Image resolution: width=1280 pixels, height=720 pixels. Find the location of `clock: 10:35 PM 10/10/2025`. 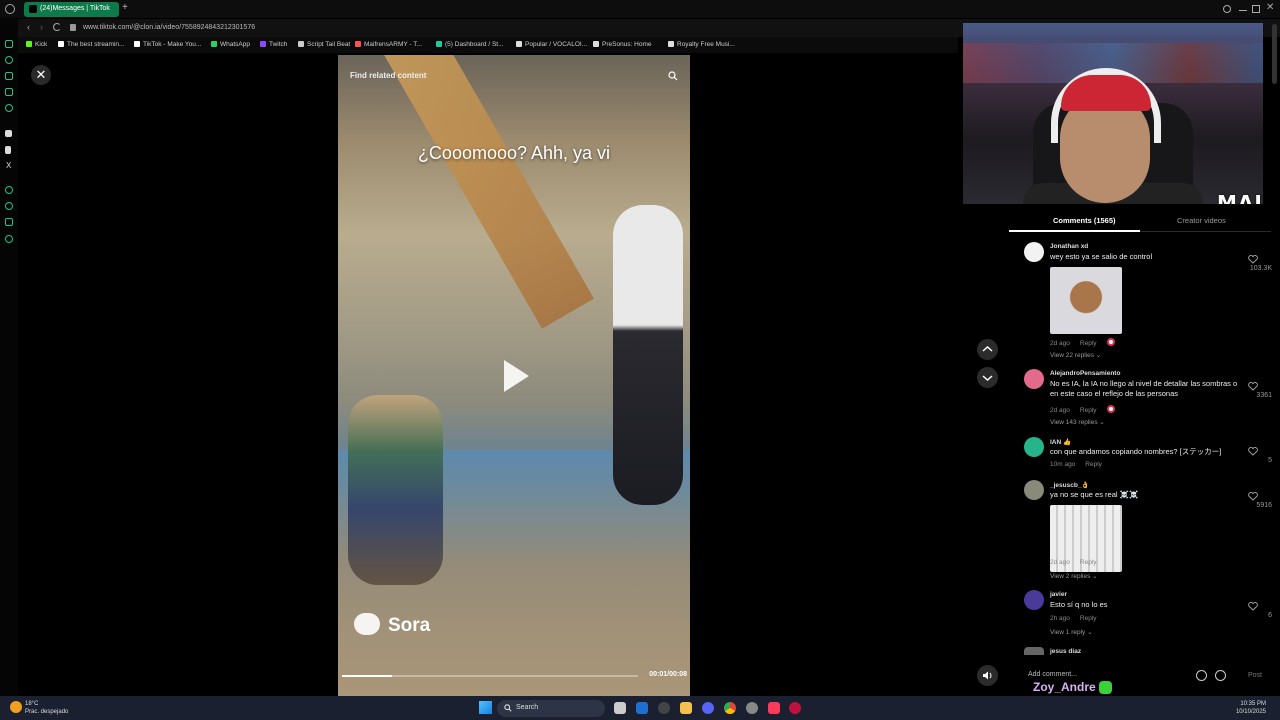

clock: 10:35 PM 10/10/2025 is located at coordinates (1251, 708).